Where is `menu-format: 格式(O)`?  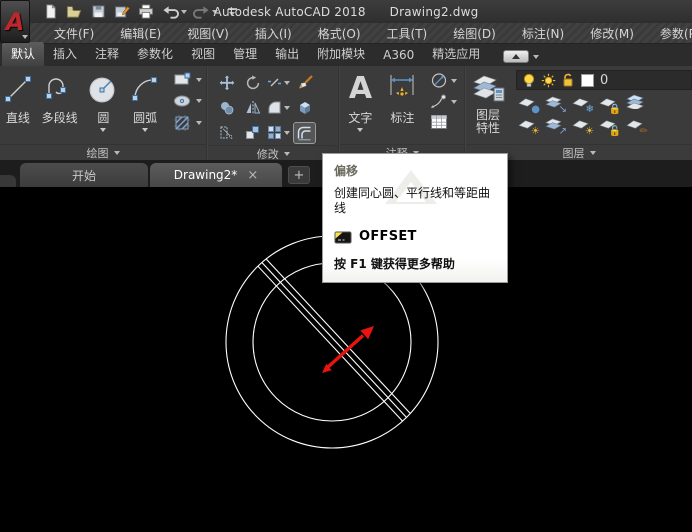 menu-format: 格式(O) is located at coordinates (339, 33).